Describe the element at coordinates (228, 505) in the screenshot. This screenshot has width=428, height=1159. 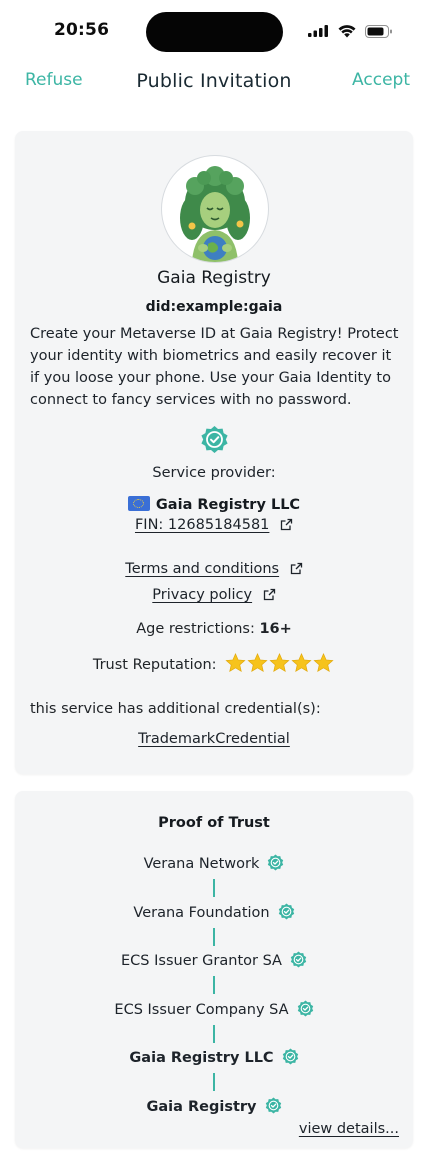
I see `provider-name-text: Gaia Registry LLC` at that location.